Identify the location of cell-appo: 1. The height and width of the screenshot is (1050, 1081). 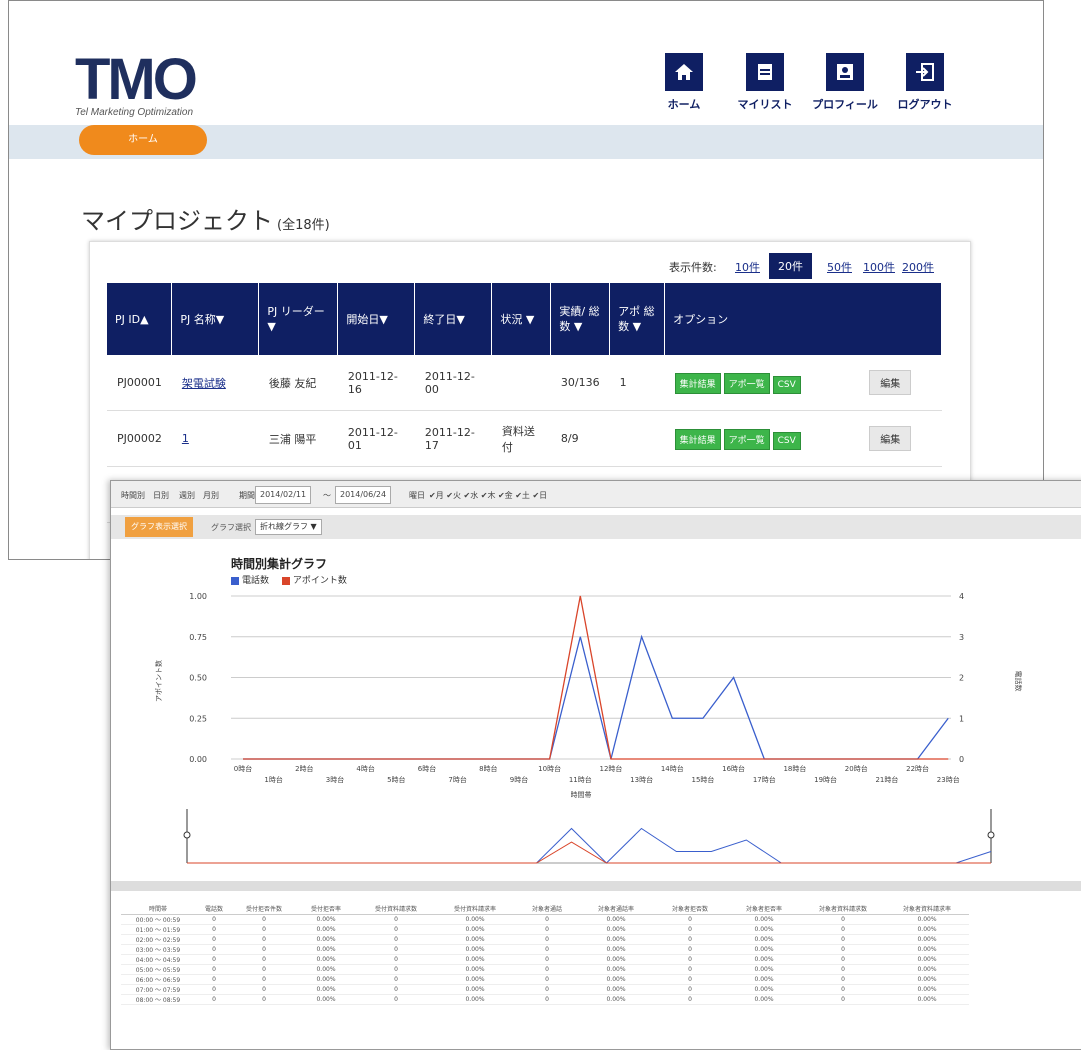
(637, 383).